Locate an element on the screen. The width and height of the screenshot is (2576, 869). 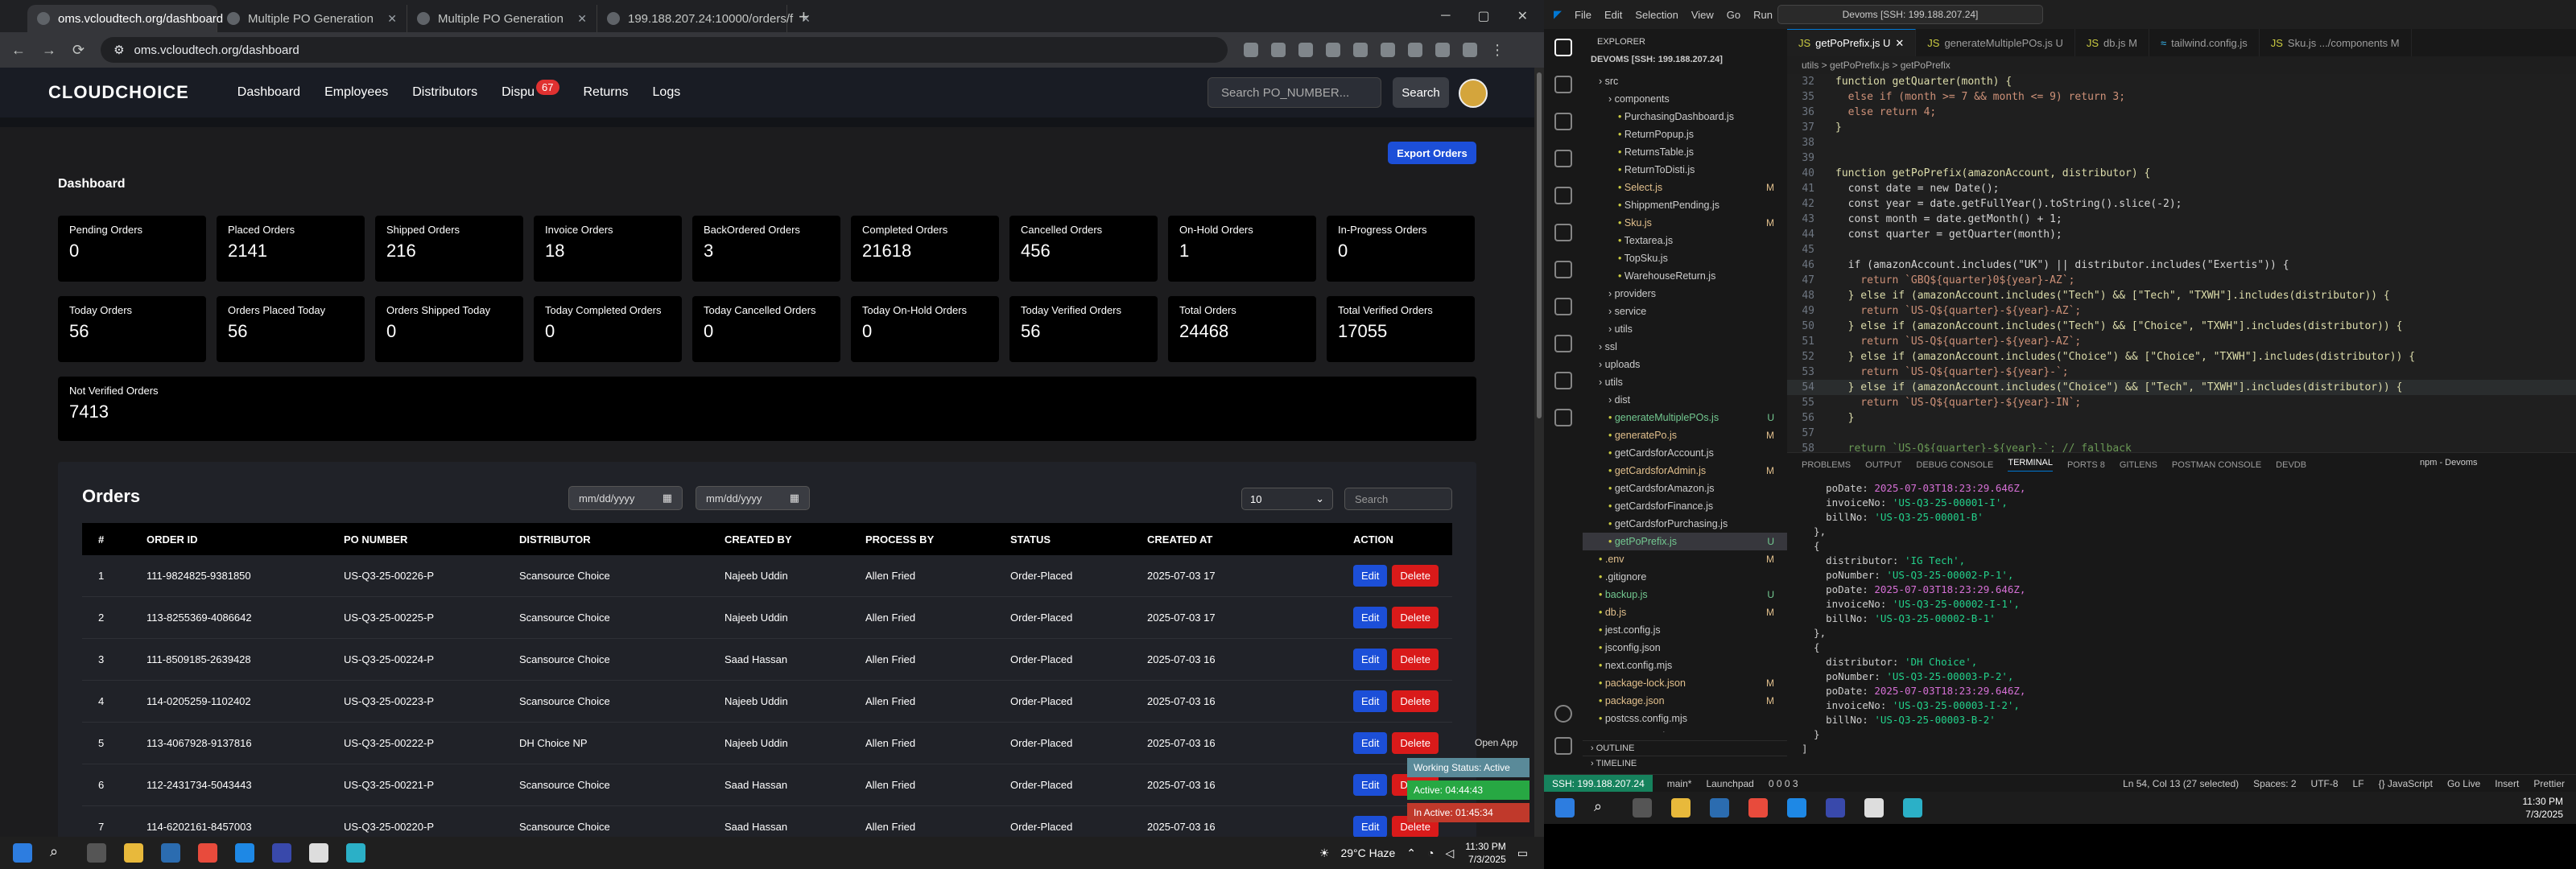
git-branch: main* is located at coordinates (1680, 783).